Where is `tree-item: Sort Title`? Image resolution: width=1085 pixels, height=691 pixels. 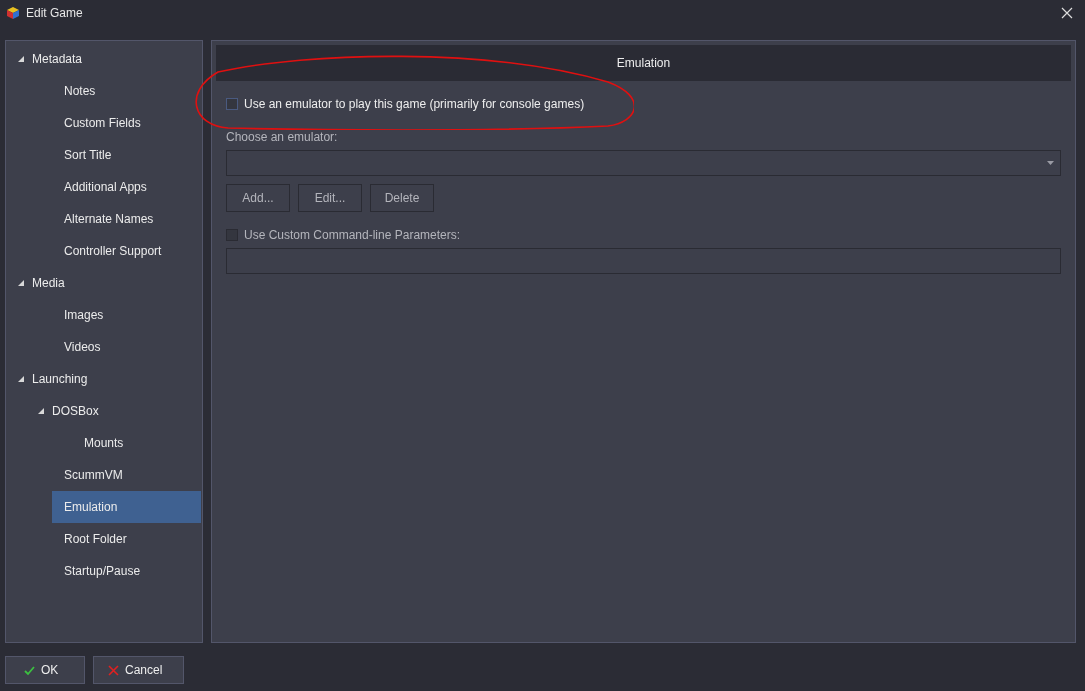 tree-item: Sort Title is located at coordinates (126, 155).